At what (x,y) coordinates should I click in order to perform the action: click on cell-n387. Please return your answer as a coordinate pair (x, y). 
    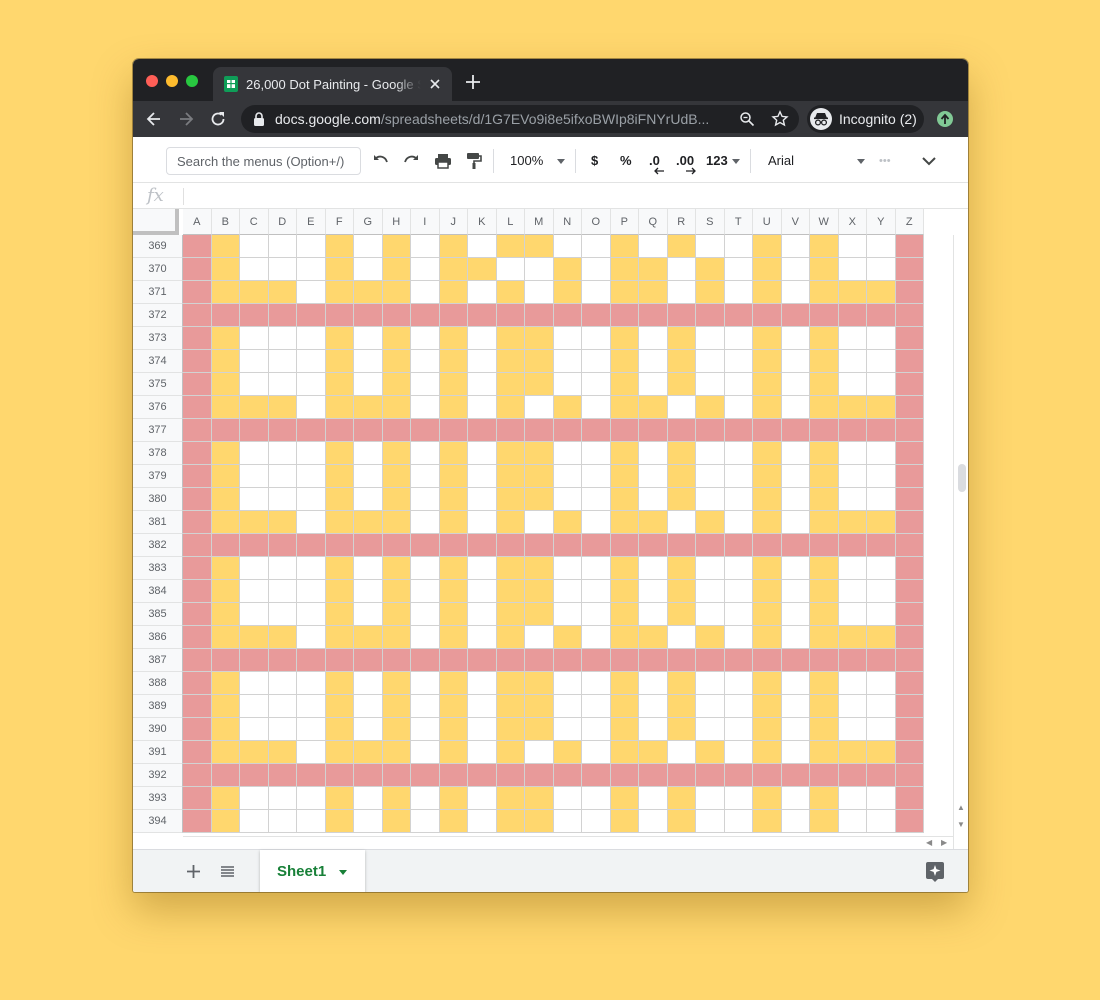
    Looking at the image, I should click on (567, 660).